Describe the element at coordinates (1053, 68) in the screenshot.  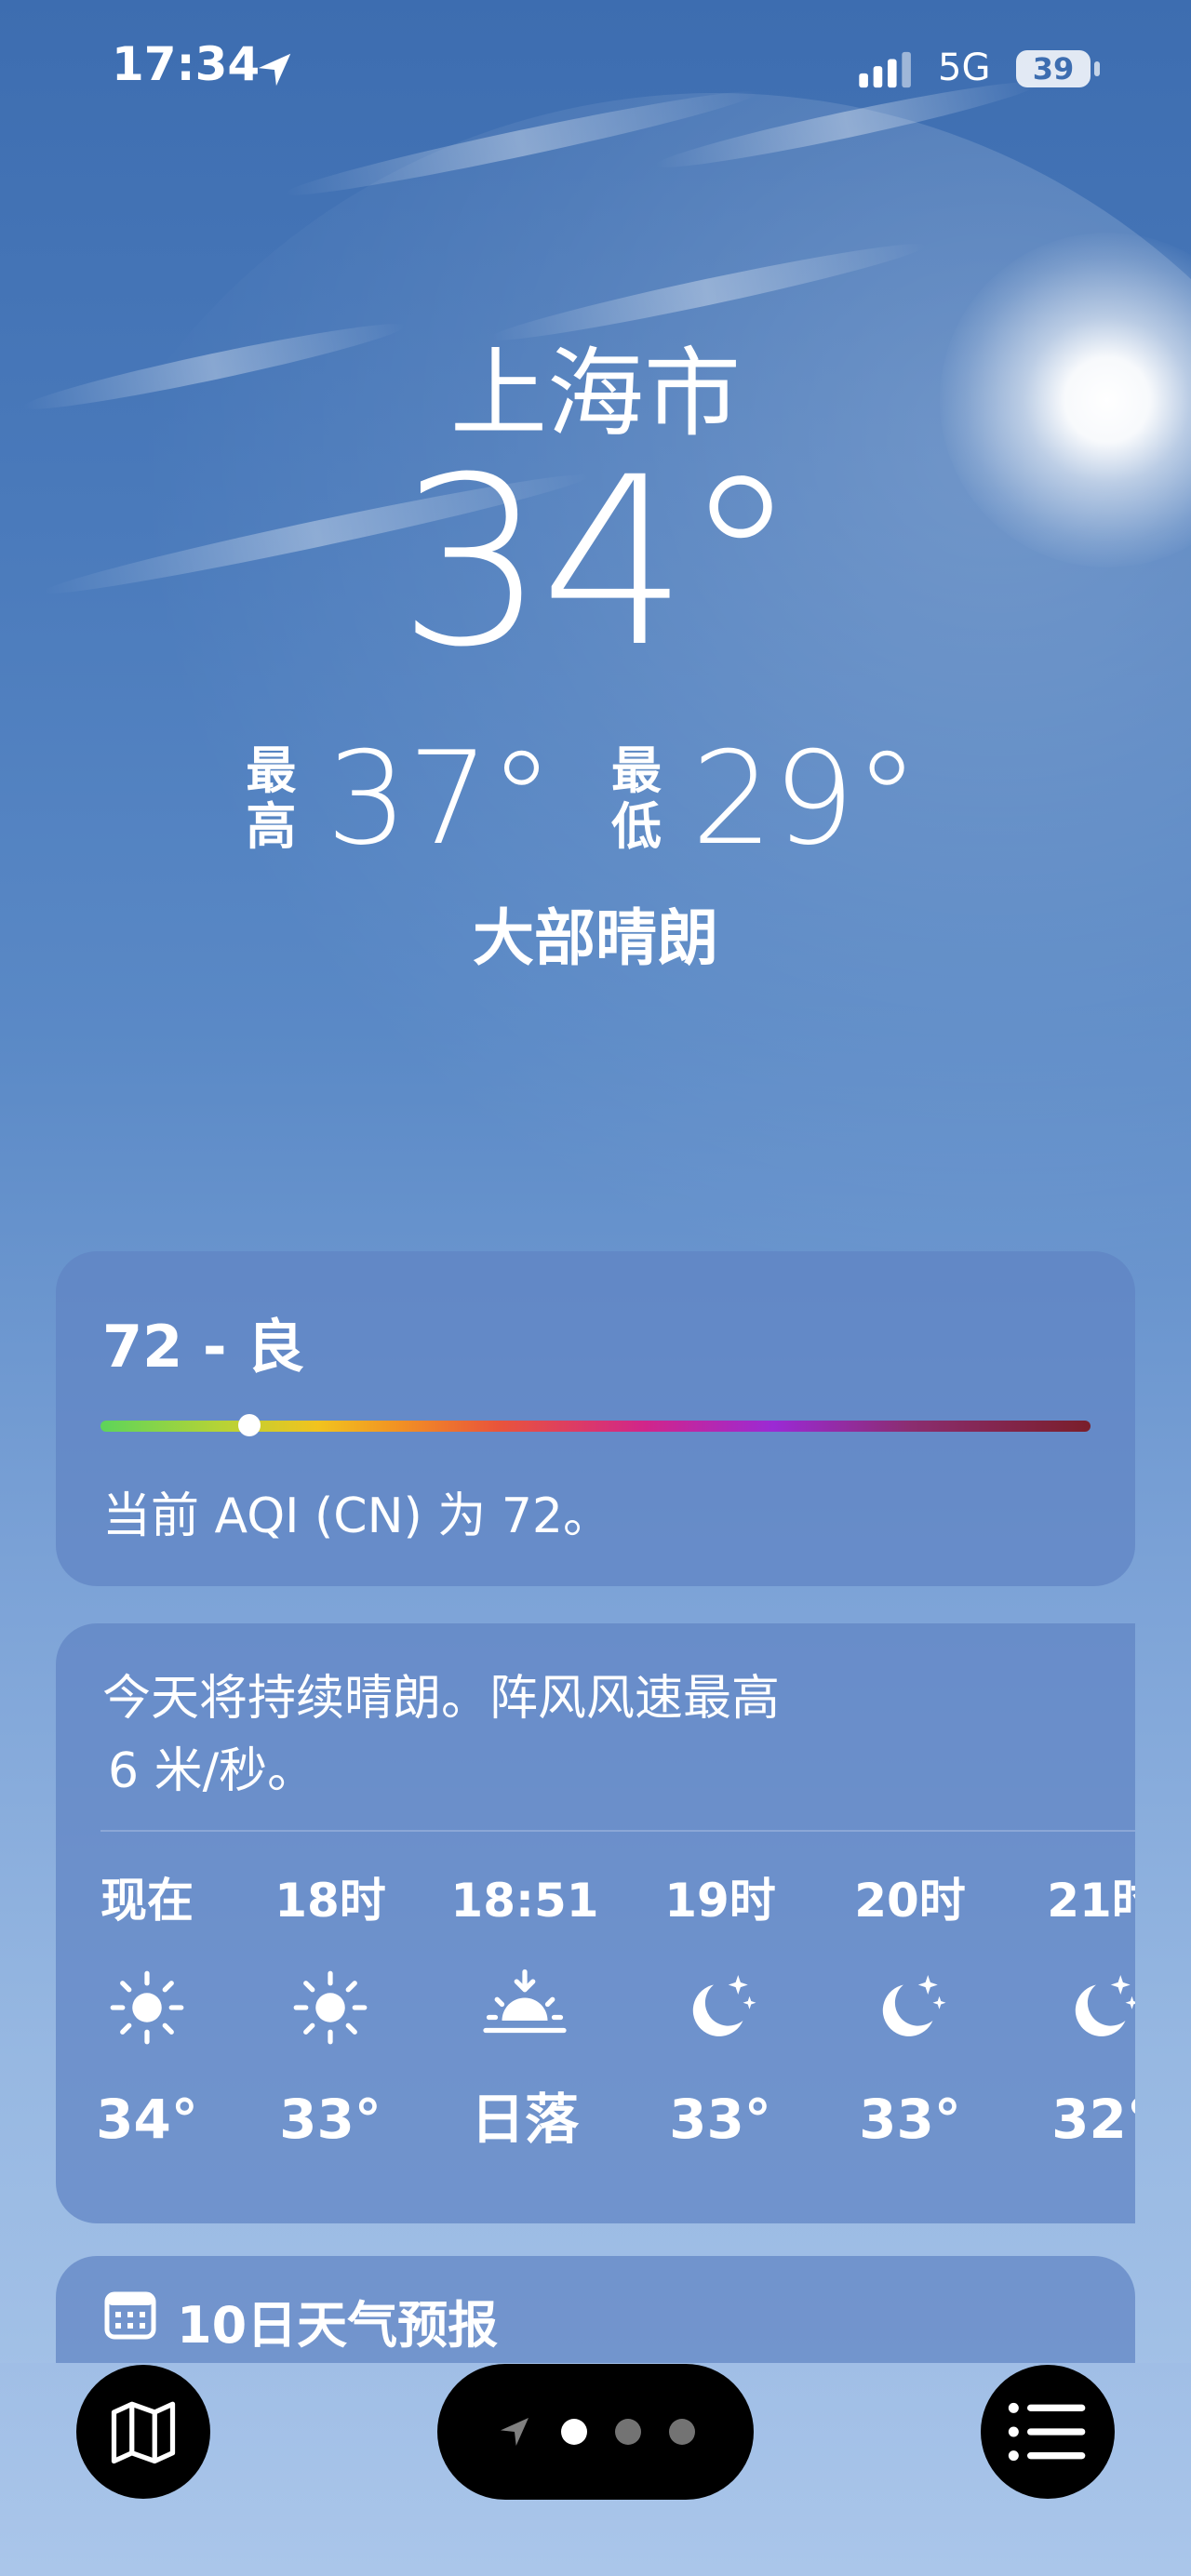
I see `battery-indicator: 39` at that location.